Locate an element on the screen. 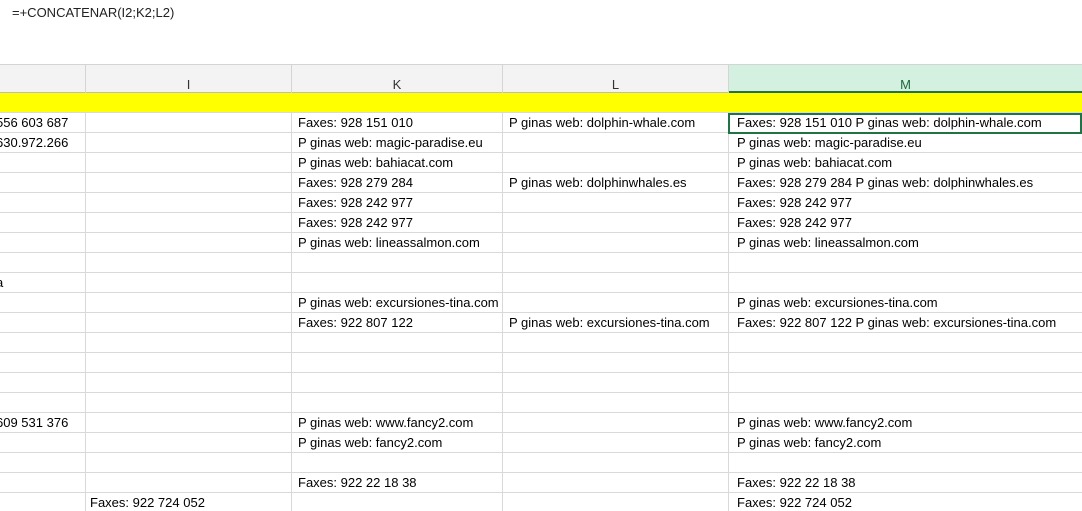 The height and width of the screenshot is (511, 1082). column-header-k: K is located at coordinates (397, 79).